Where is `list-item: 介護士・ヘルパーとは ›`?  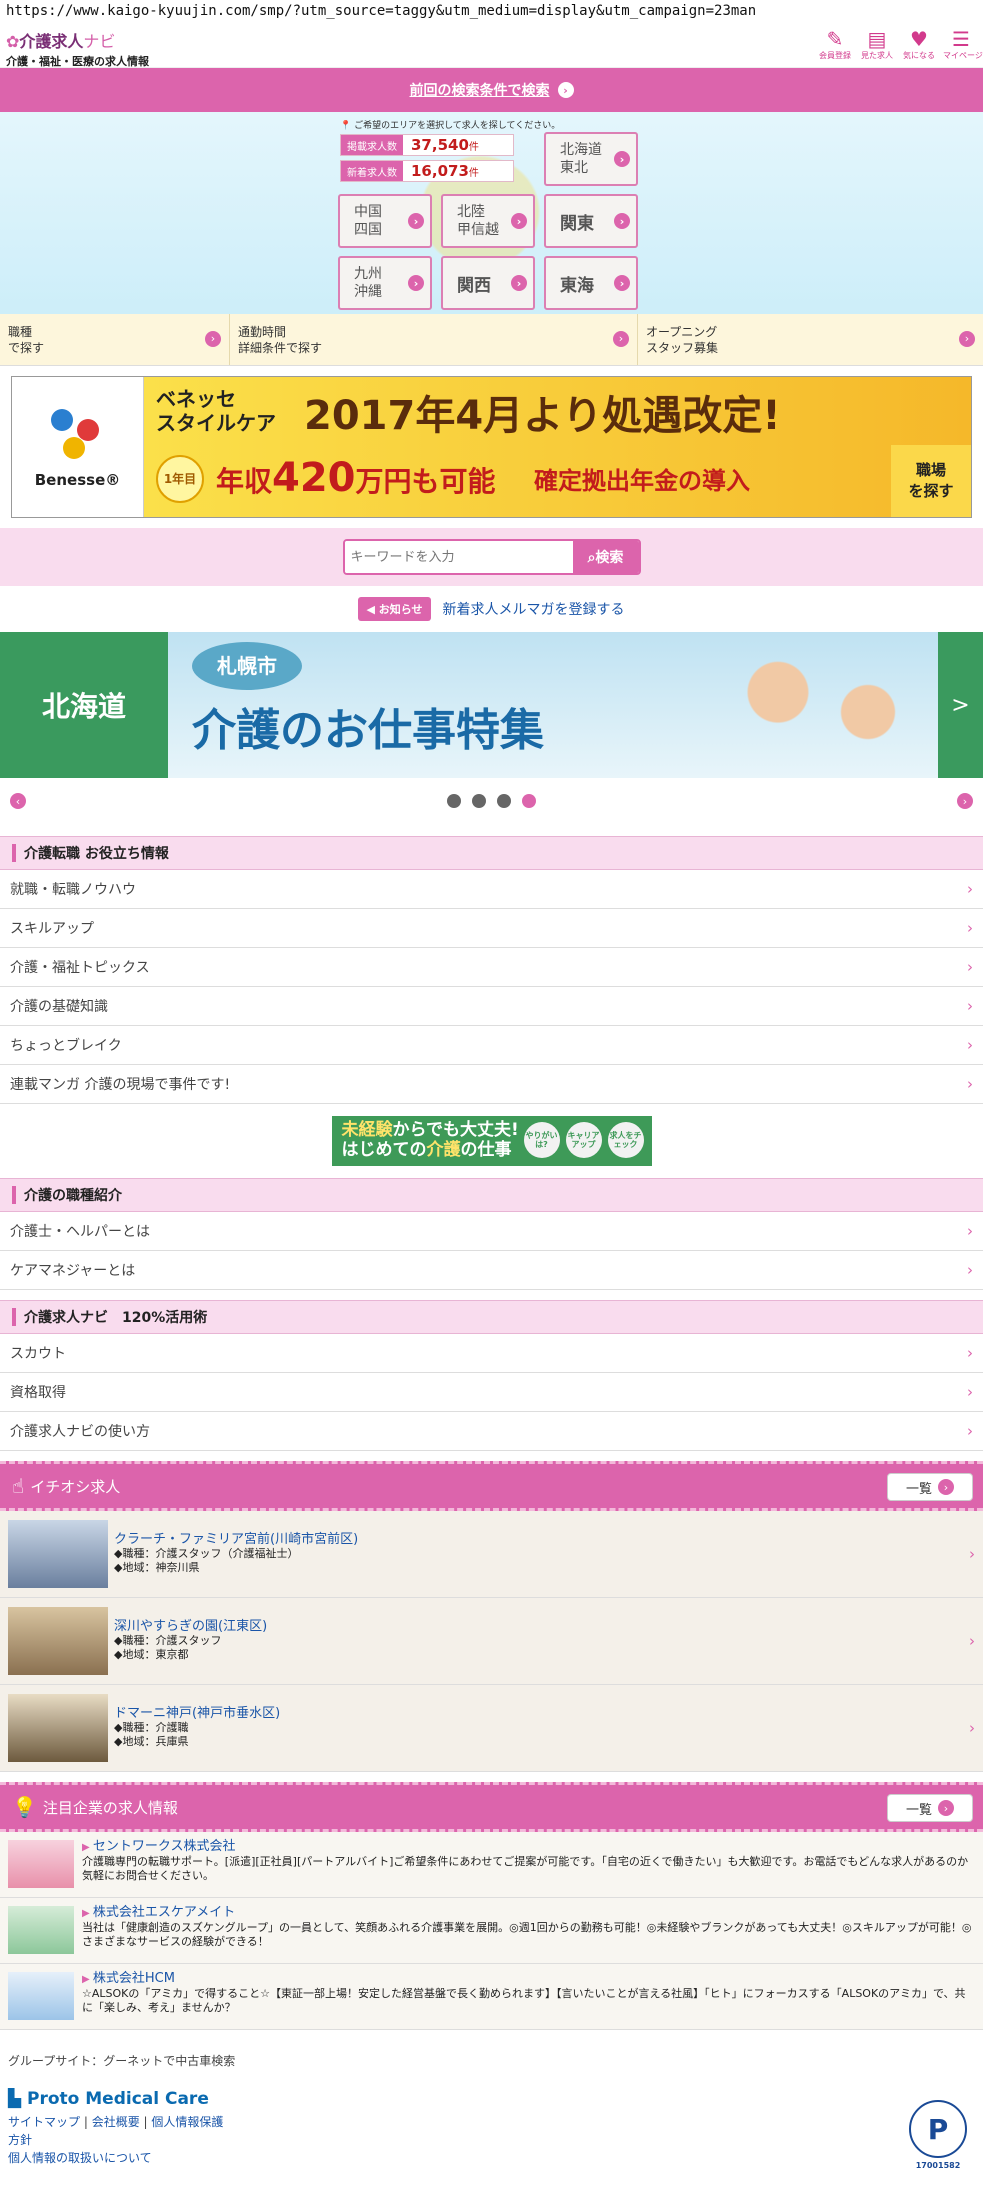
list-item: 介護士・ヘルパーとは › is located at coordinates (491, 1231).